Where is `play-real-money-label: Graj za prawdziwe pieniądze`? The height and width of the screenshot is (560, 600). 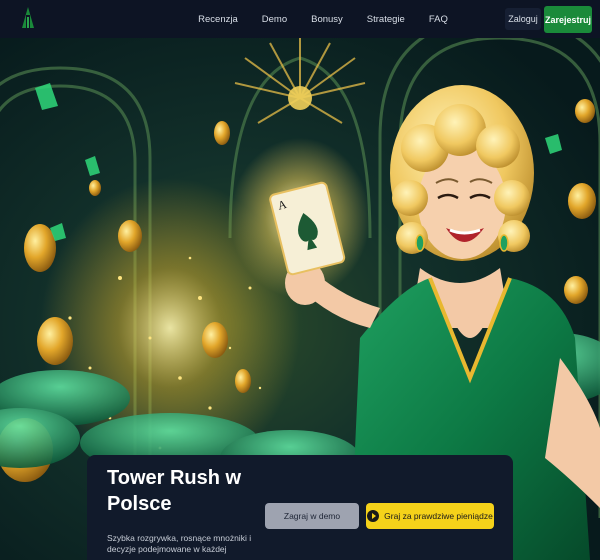 play-real-money-label: Graj za prawdziwe pieniądze is located at coordinates (438, 516).